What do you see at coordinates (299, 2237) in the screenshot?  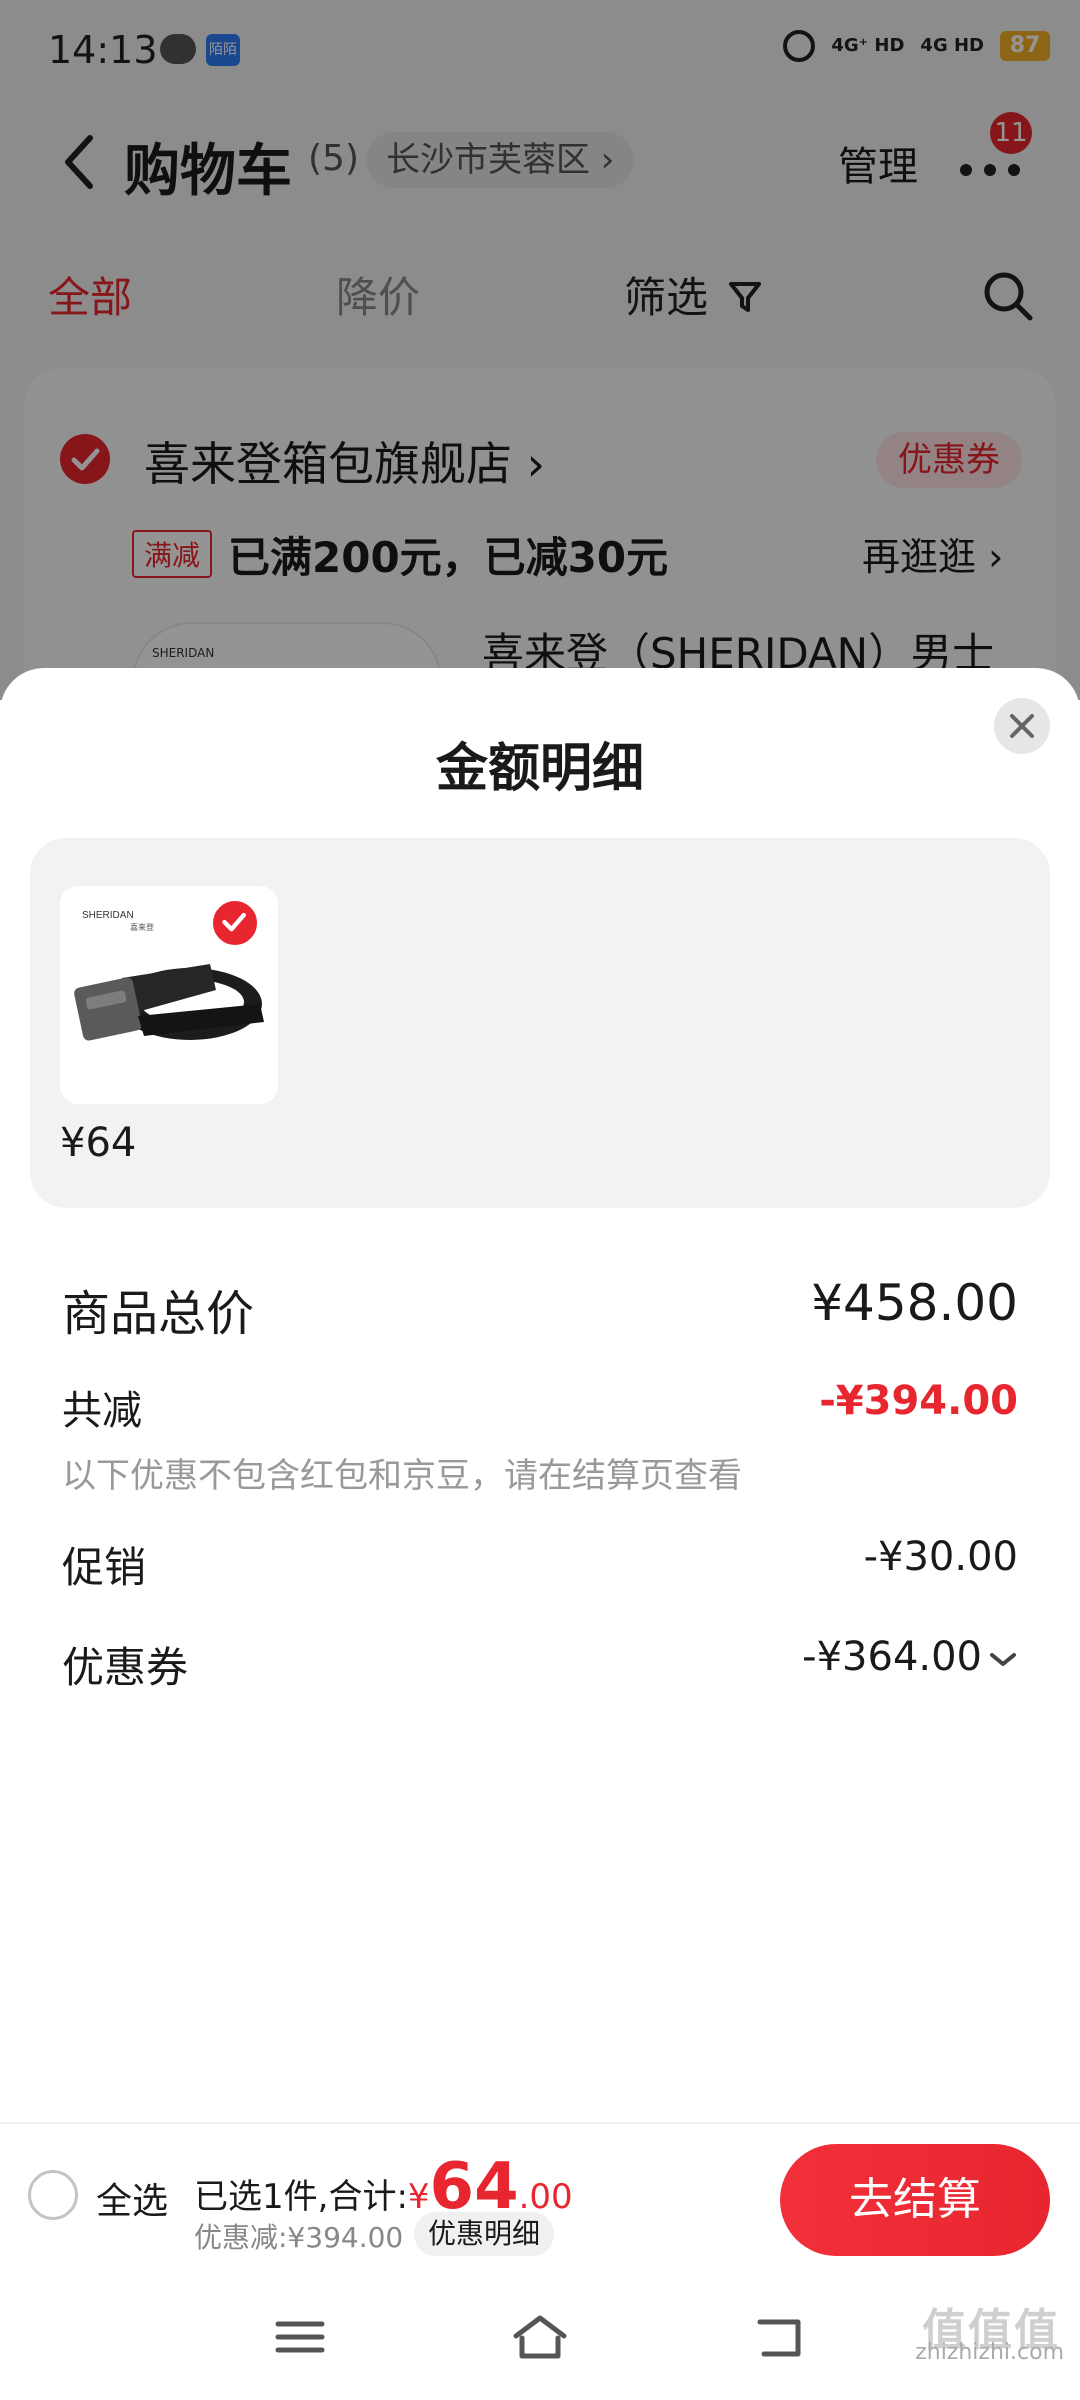 I see `discount-amount: 优惠减:¥394.00` at bounding box center [299, 2237].